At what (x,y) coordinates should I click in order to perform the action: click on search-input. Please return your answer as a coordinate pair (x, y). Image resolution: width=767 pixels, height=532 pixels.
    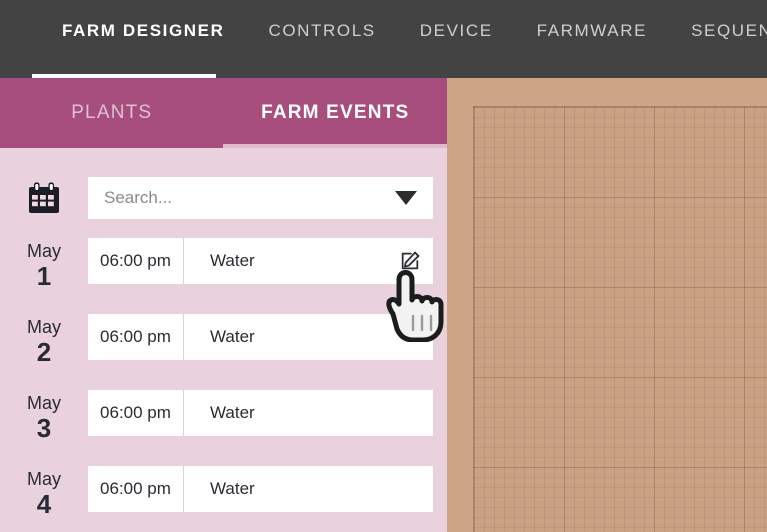
    Looking at the image, I should click on (233, 198).